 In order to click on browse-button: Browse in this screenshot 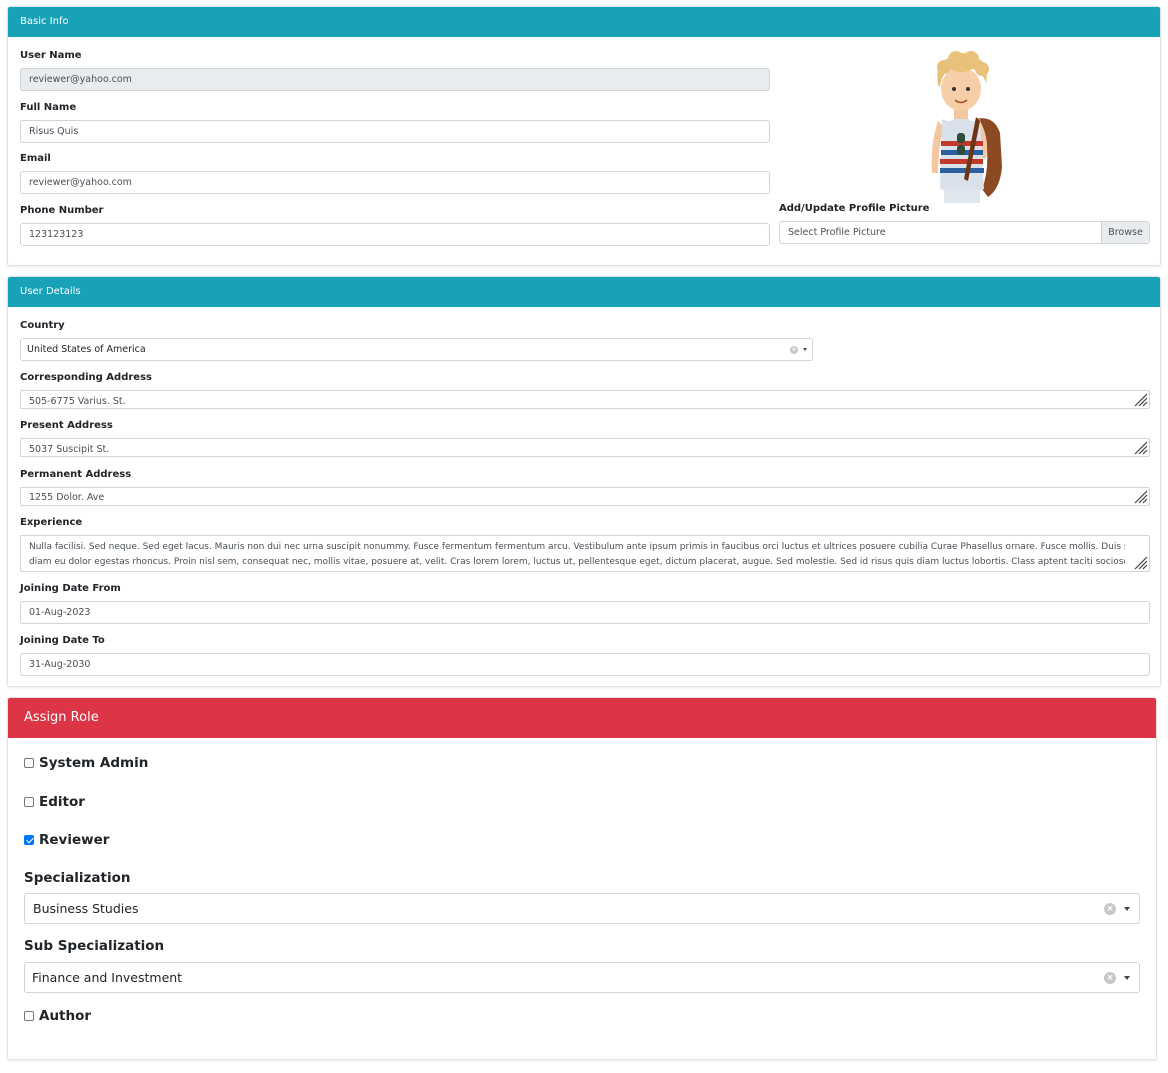, I will do `click(1125, 232)`.